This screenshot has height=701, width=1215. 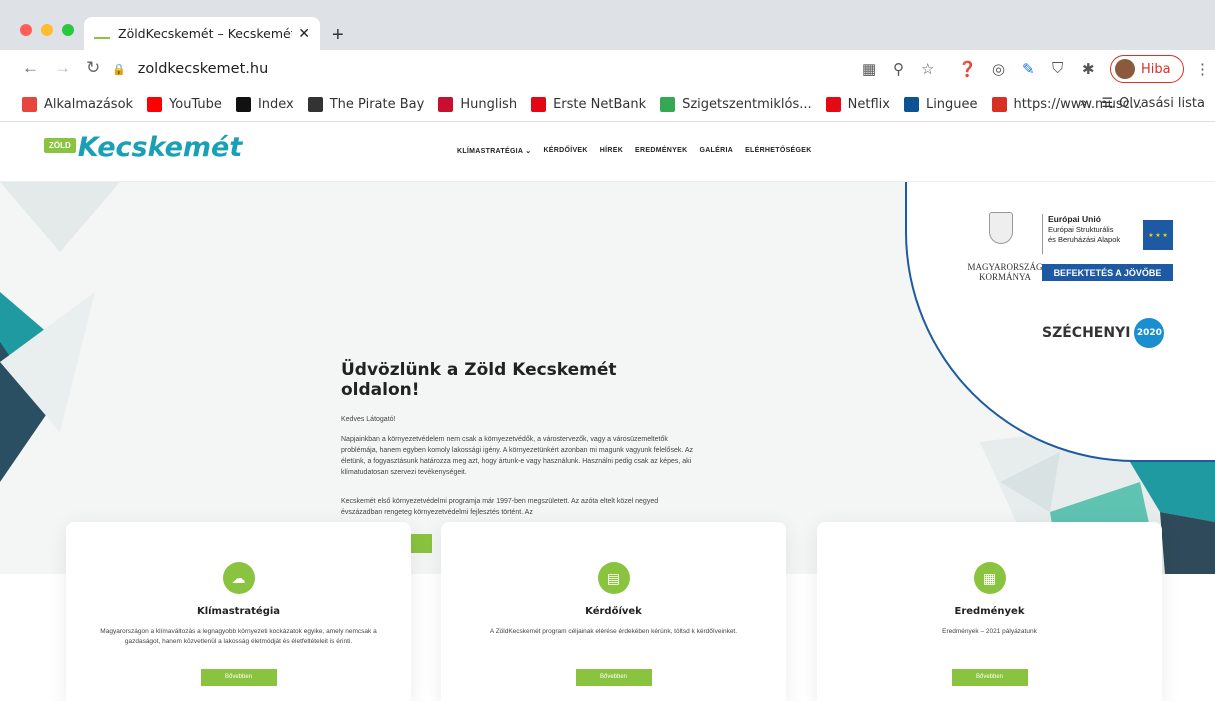 What do you see at coordinates (1074, 219) in the screenshot?
I see `eu-title: Európai Unió` at bounding box center [1074, 219].